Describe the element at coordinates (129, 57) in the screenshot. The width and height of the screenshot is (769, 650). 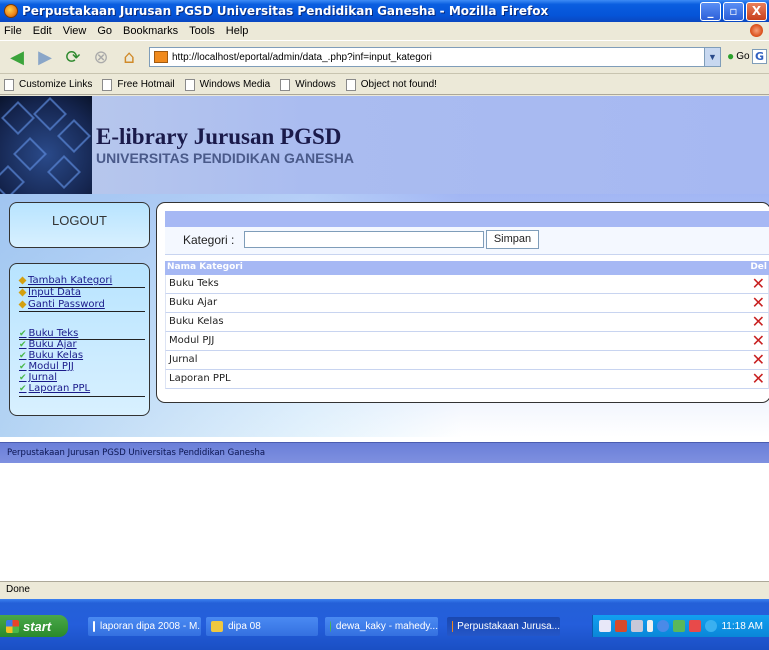
I see `home-icon: ⌂` at that location.